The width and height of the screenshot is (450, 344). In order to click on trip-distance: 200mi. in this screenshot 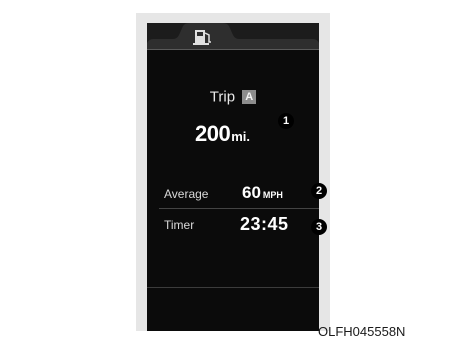, I will do `click(222, 134)`.